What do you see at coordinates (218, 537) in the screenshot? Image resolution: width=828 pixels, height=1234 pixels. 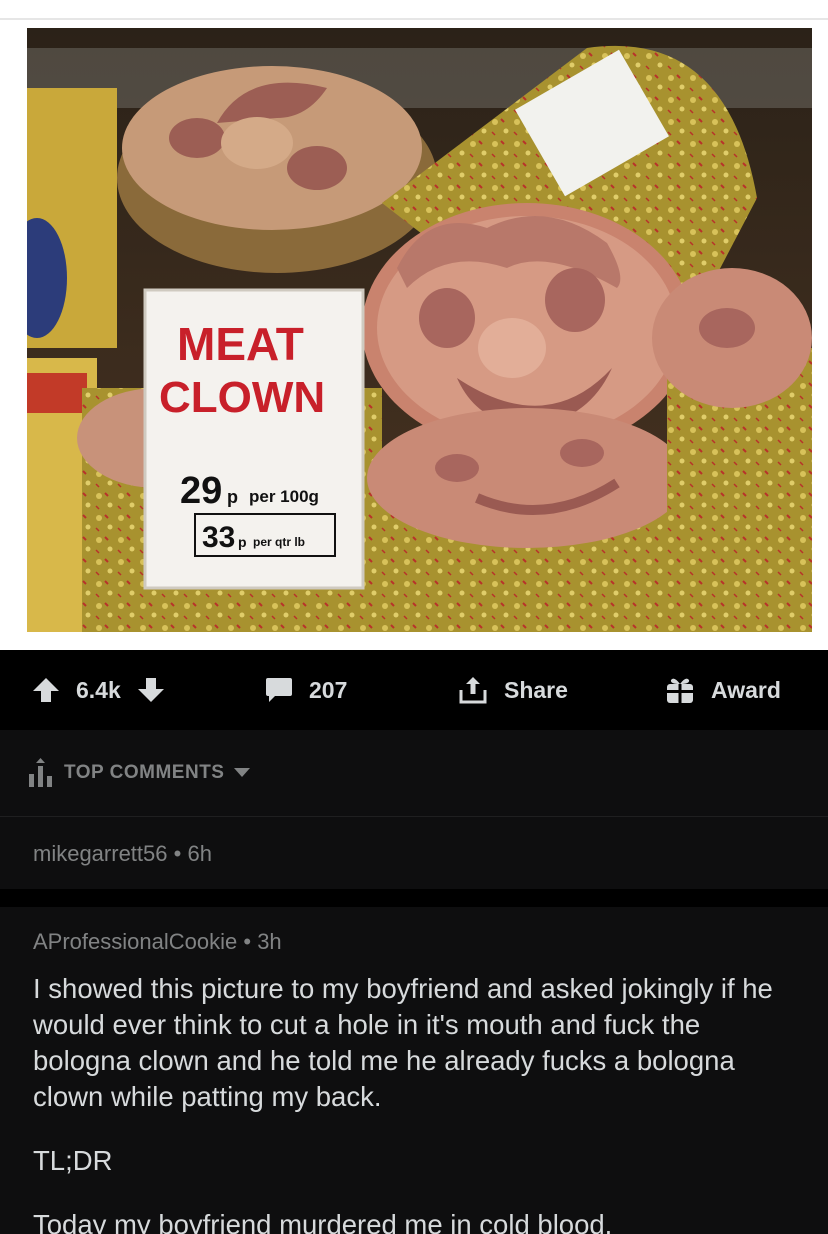 I see `sign-price2: 33` at bounding box center [218, 537].